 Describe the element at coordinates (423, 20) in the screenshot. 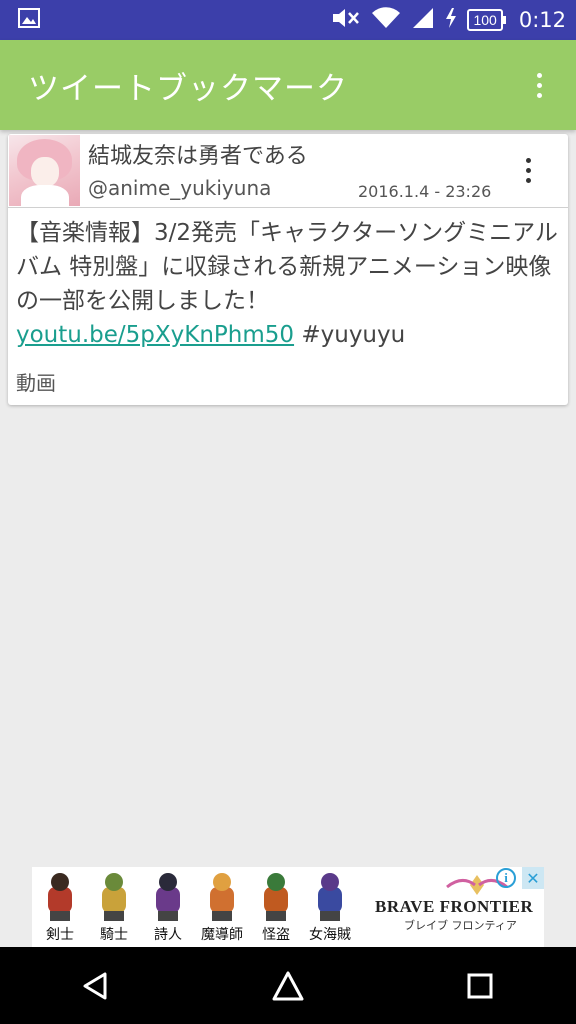

I see `signal-icon` at that location.